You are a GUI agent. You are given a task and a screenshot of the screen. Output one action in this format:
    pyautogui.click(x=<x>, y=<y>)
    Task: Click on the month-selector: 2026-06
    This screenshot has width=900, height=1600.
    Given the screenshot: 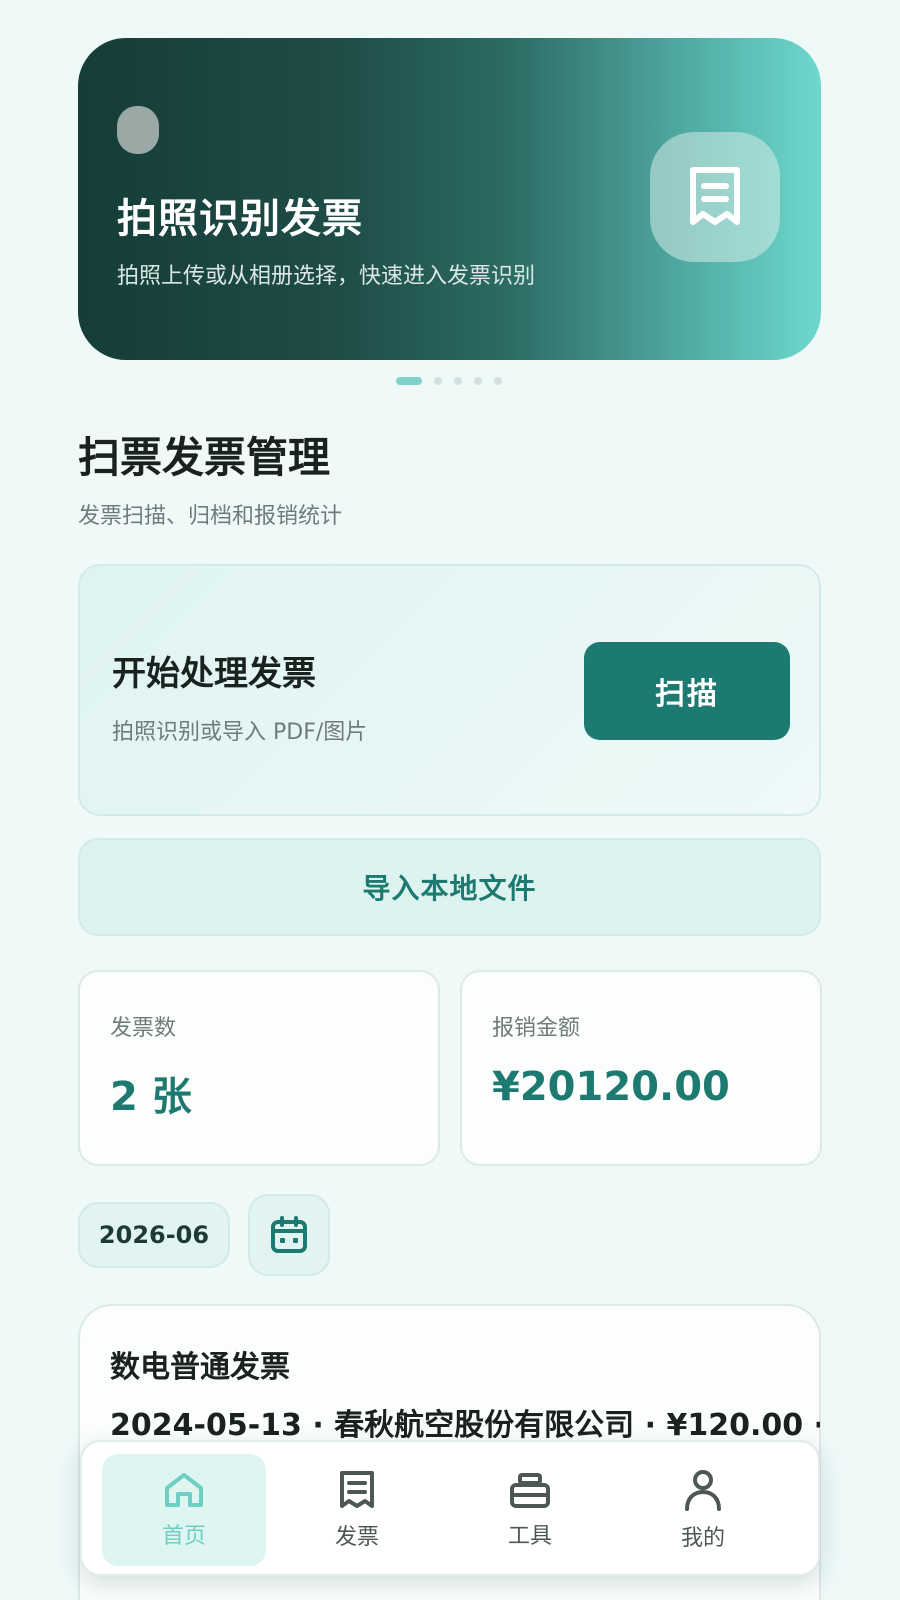 What is the action you would take?
    pyautogui.click(x=154, y=1235)
    